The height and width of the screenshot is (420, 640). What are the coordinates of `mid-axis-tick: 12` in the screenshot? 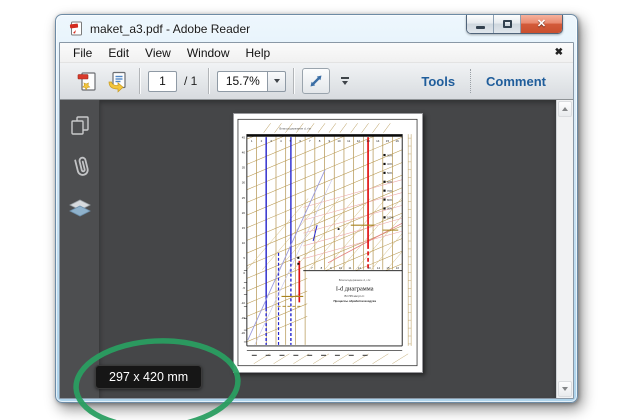 It's located at (360, 268).